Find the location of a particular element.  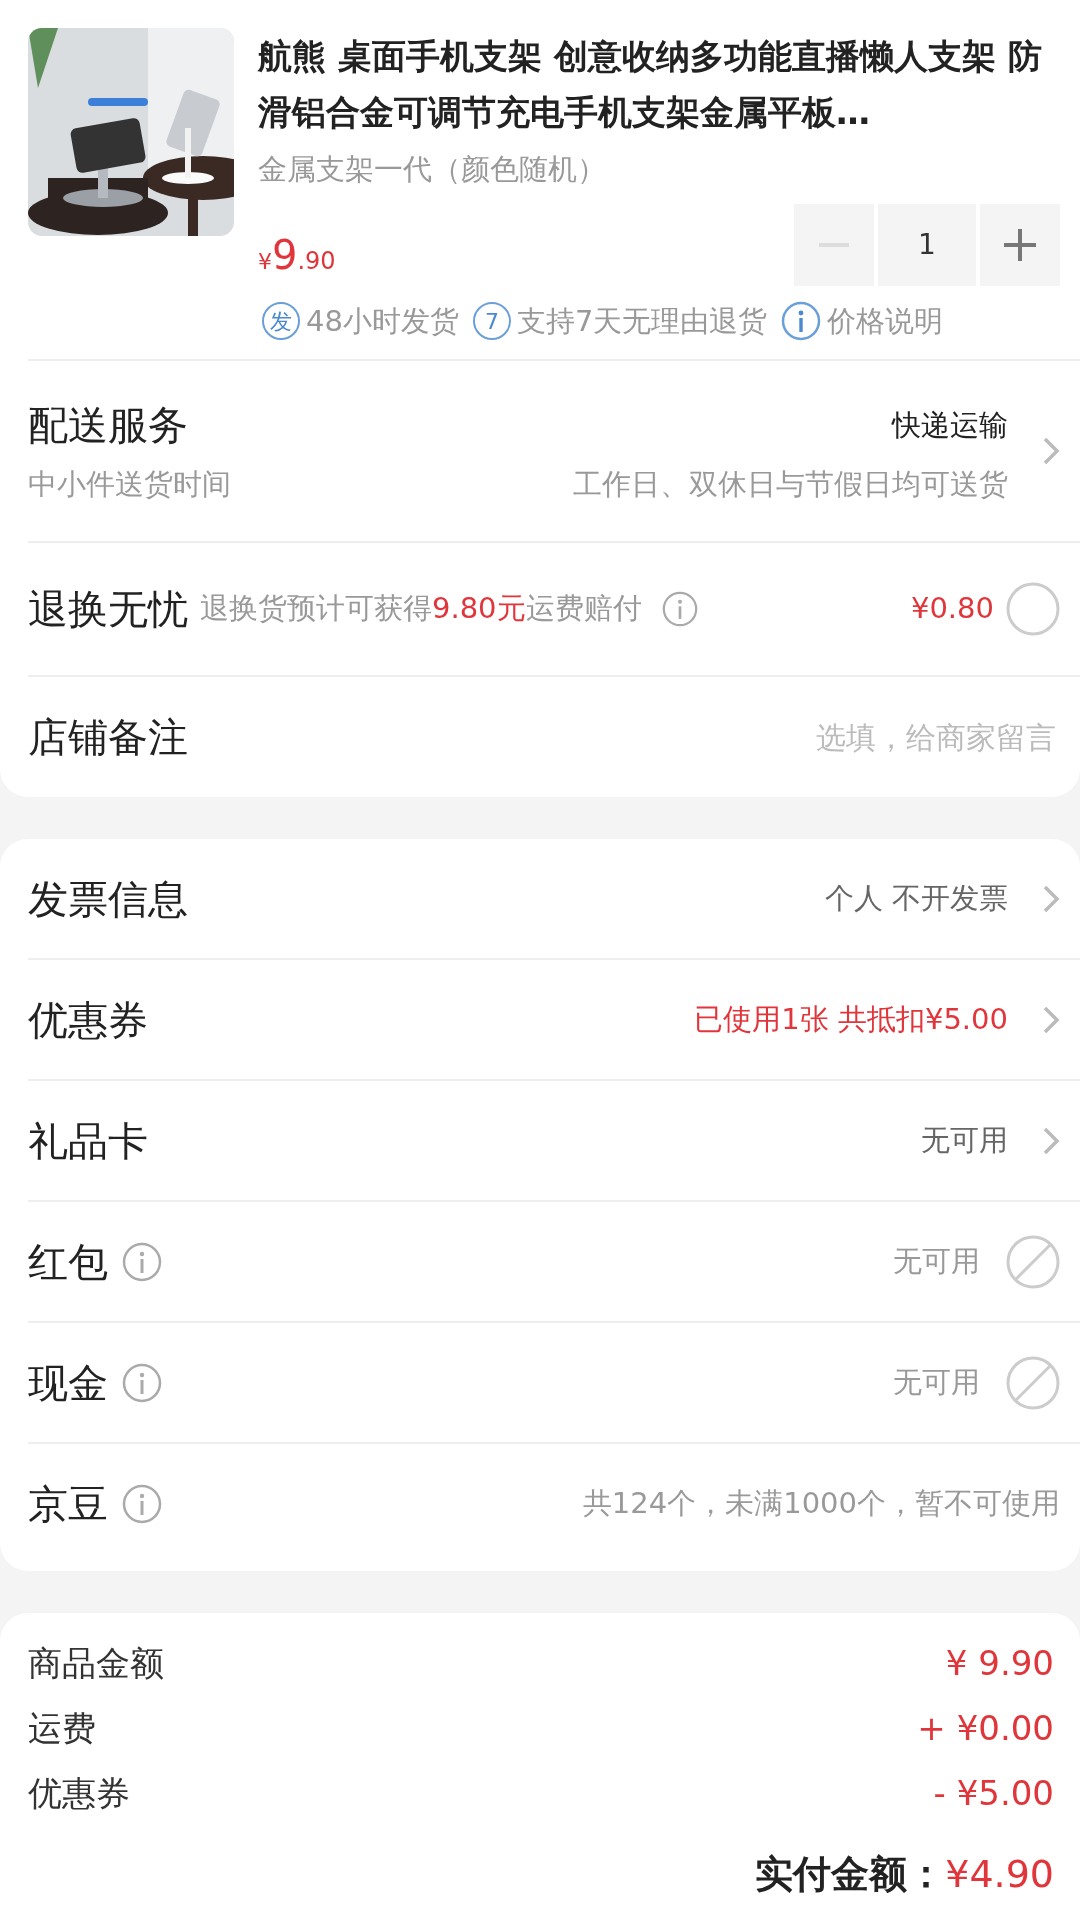

summary-label: 优惠券 is located at coordinates (79, 1793).